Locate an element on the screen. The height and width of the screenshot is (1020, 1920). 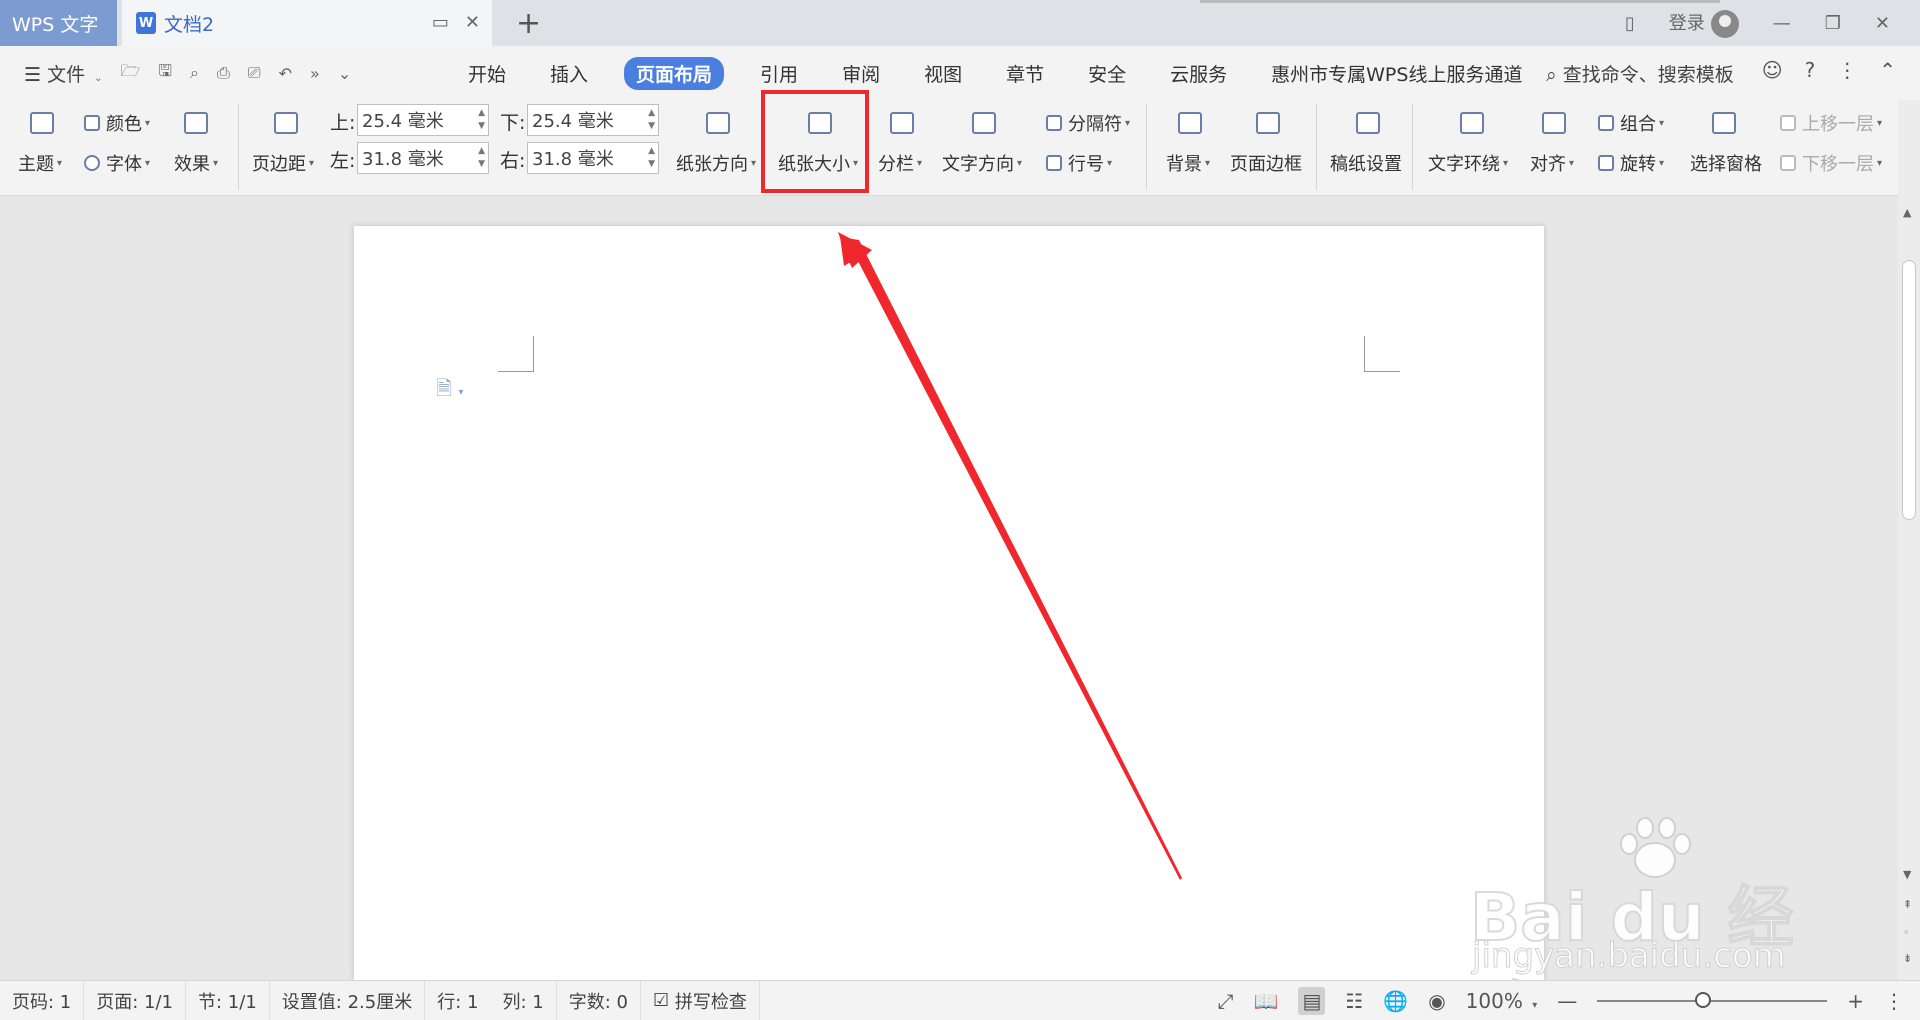
fullscreen-icon: ⤢ is located at coordinates (1226, 1001).